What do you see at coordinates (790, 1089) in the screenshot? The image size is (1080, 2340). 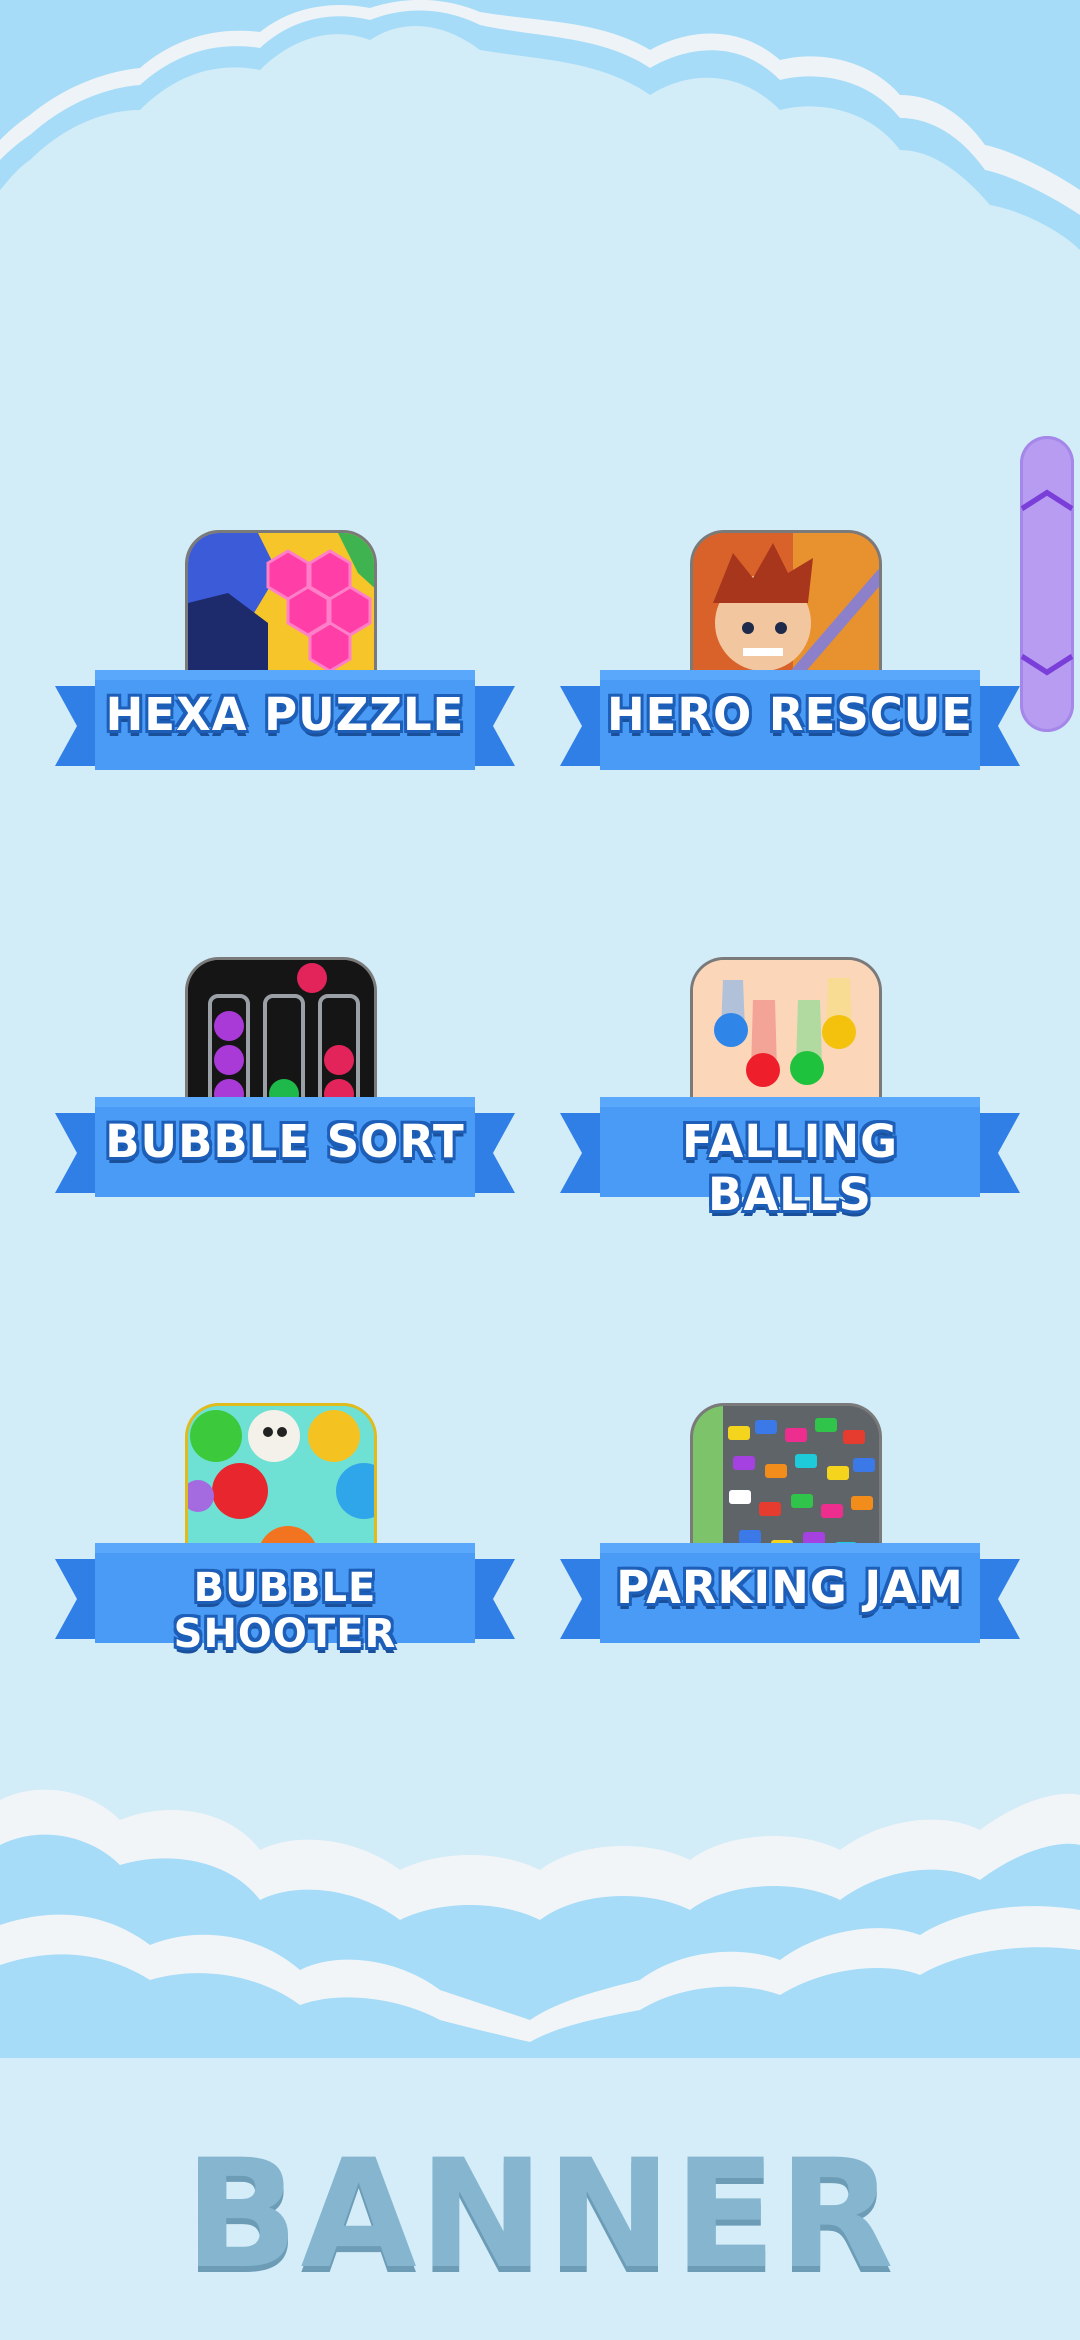 I see `game-tile-falling-balls: FALLING BALLS` at bounding box center [790, 1089].